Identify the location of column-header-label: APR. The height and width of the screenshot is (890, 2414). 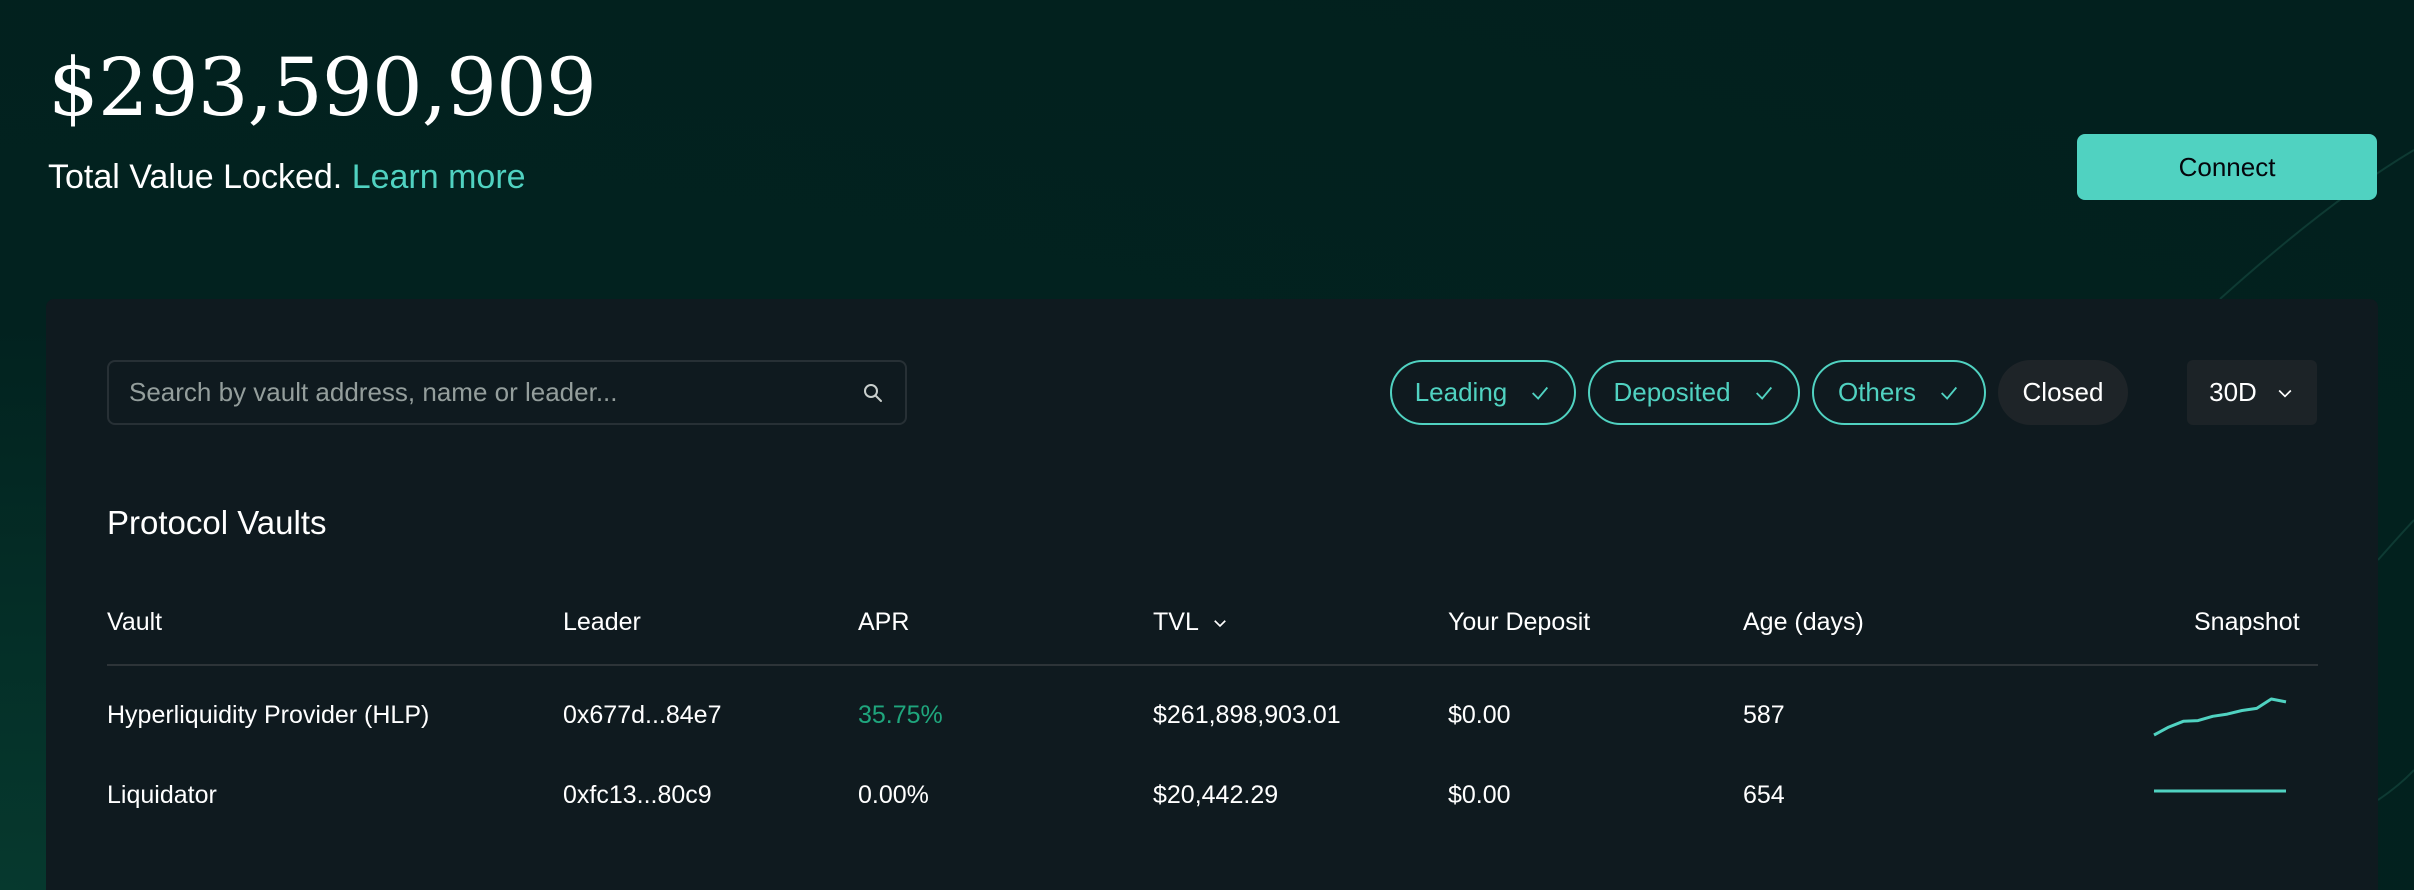
(884, 622).